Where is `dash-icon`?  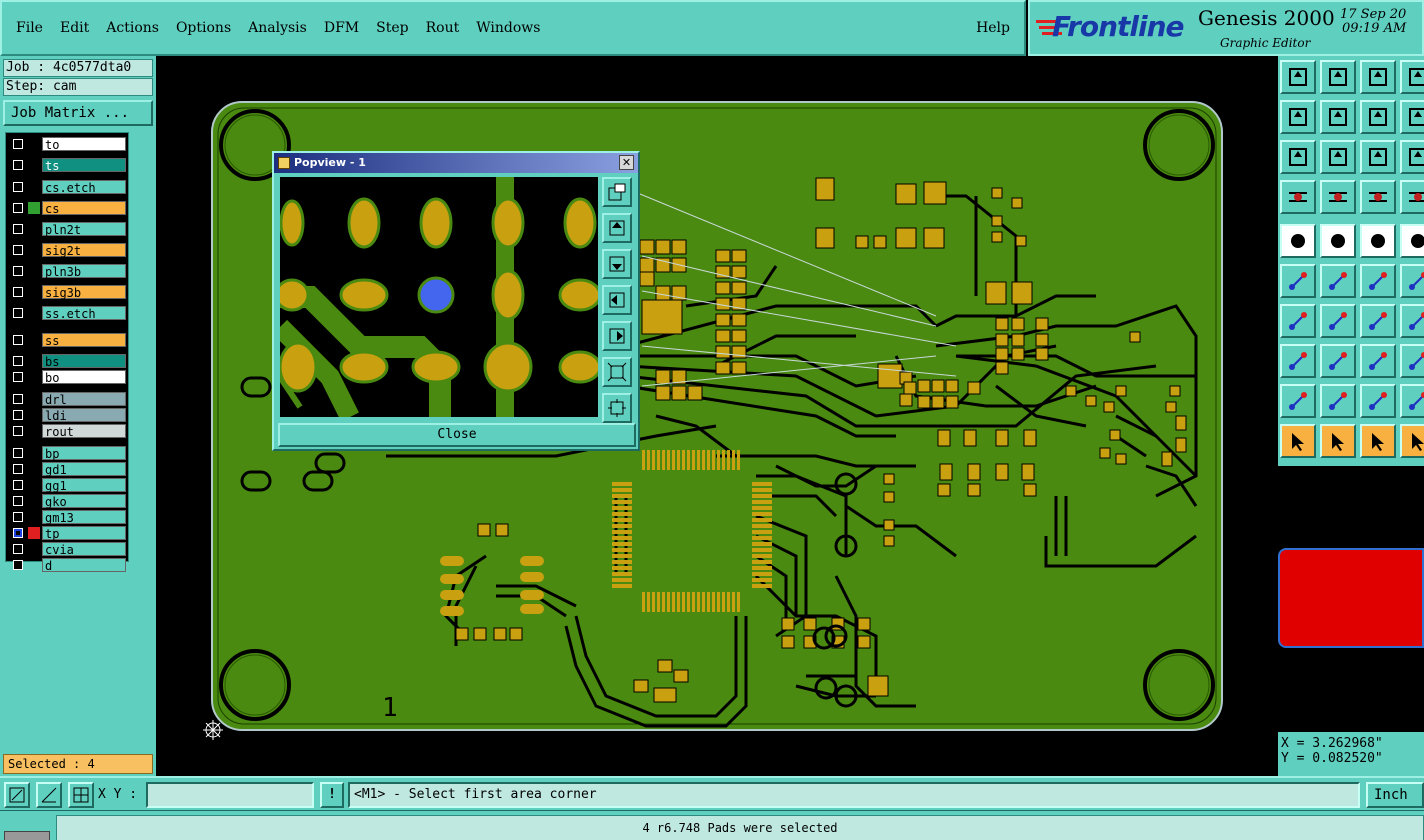
dash-icon is located at coordinates (1338, 361).